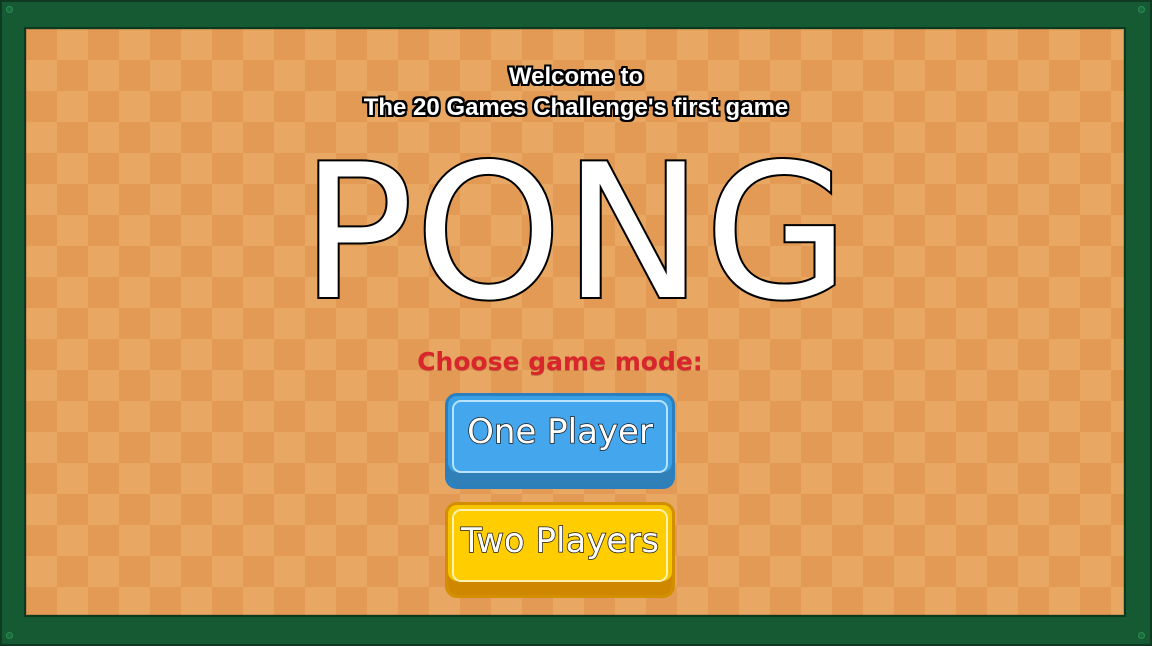 The height and width of the screenshot is (646, 1152). I want to click on two-players-button: Two Players, so click(560, 550).